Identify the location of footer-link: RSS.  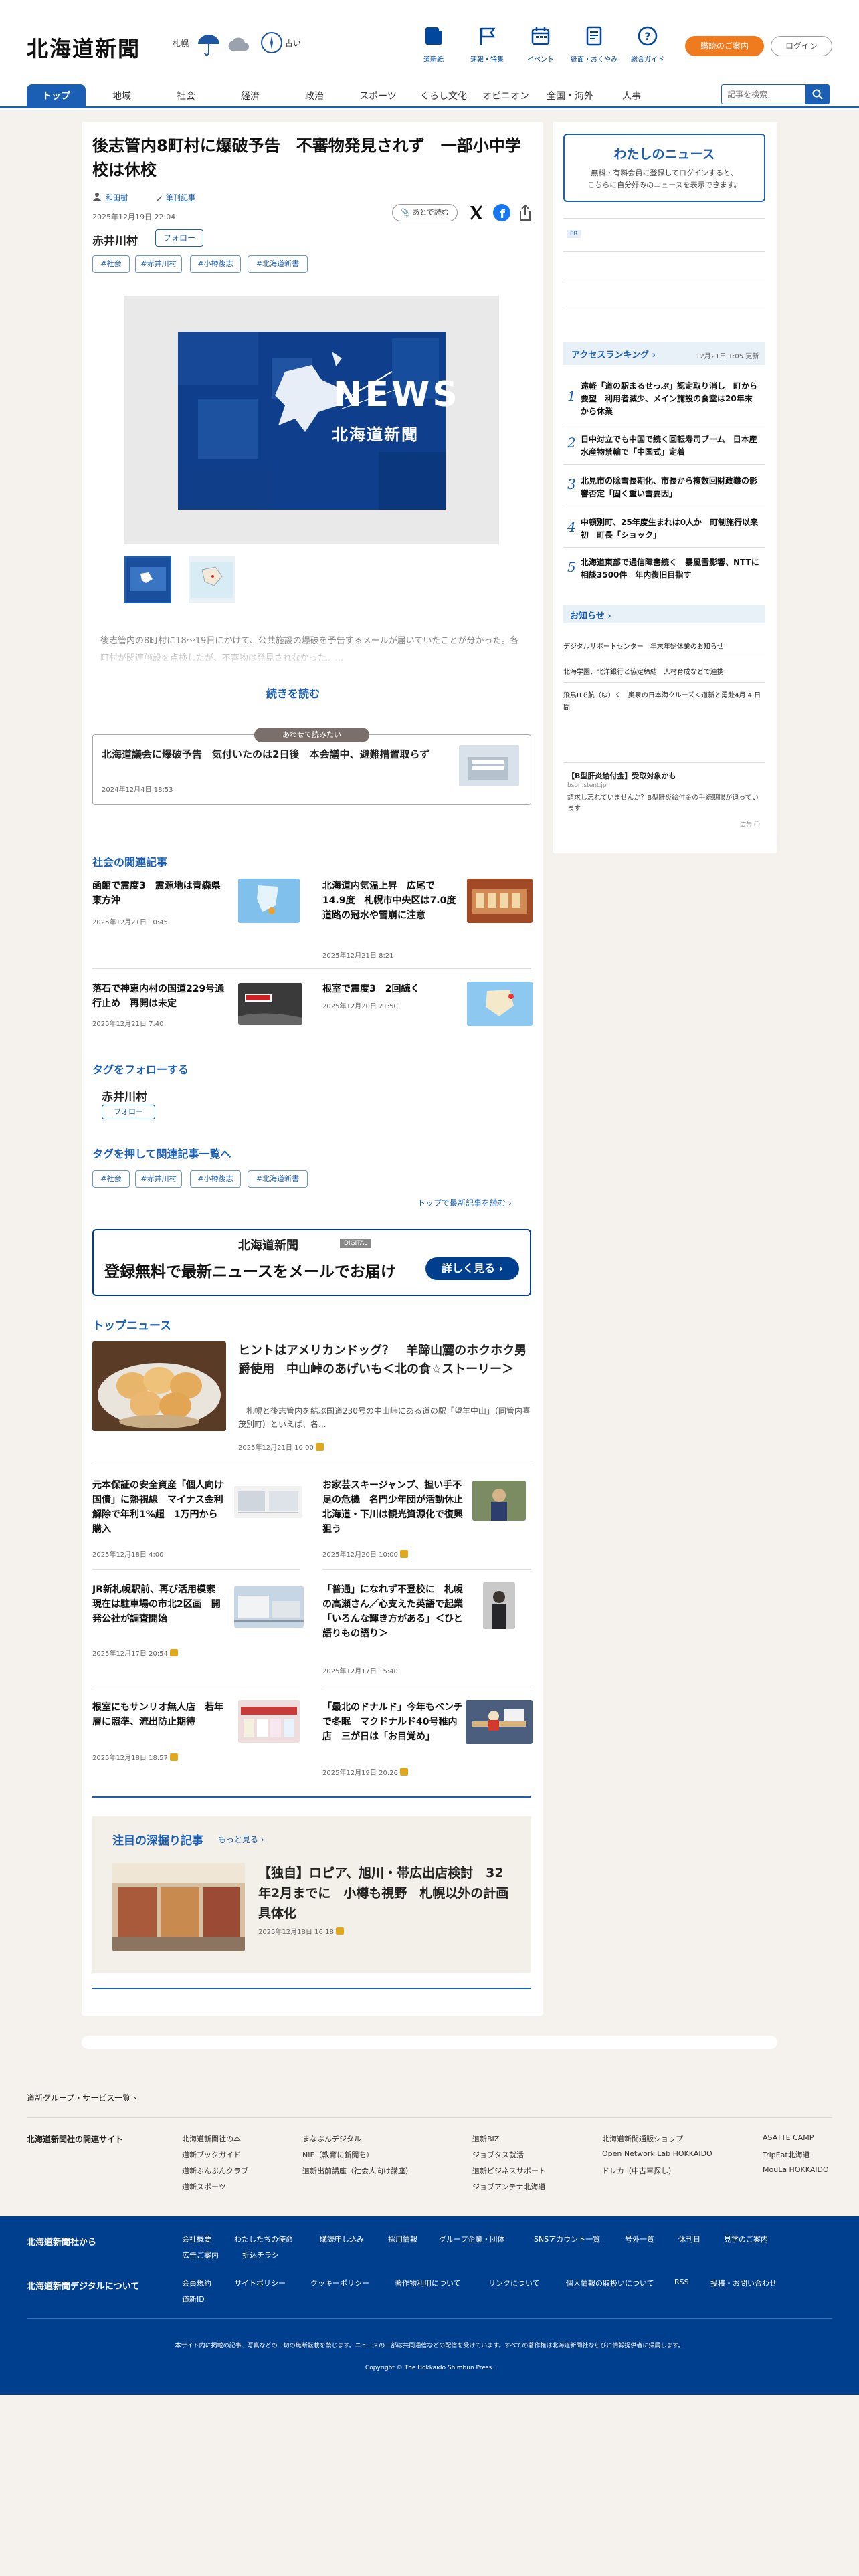
(682, 2282).